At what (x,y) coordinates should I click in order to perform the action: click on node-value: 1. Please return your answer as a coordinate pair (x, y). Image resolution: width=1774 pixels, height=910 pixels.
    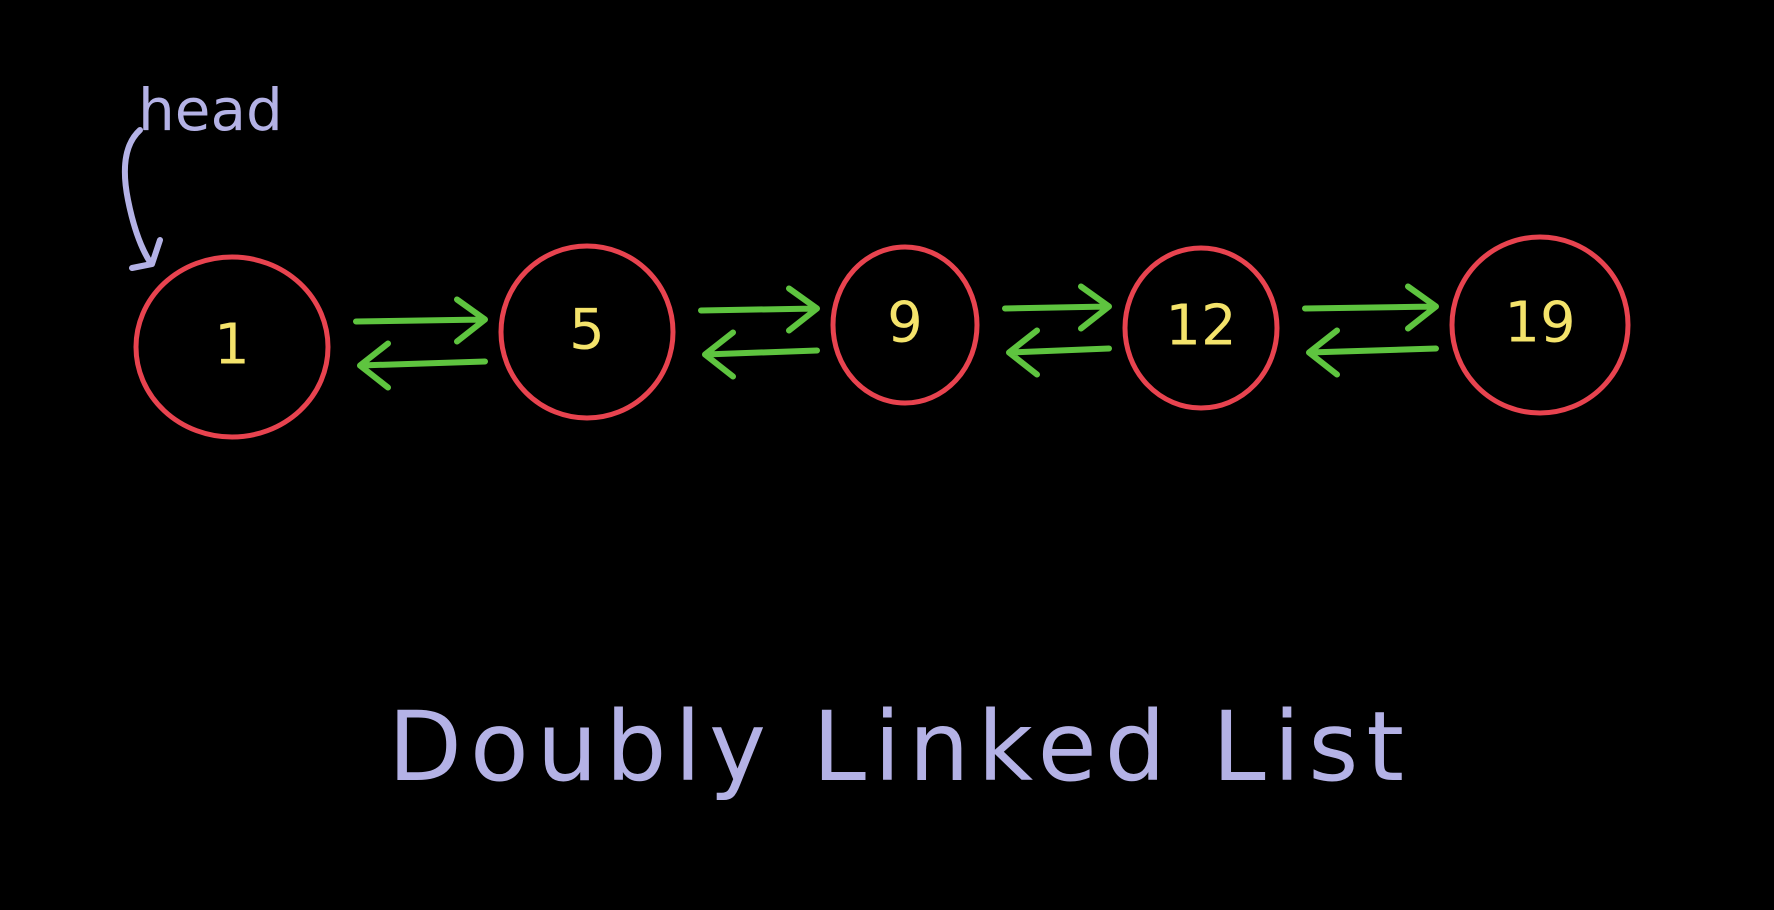
    Looking at the image, I should click on (232, 345).